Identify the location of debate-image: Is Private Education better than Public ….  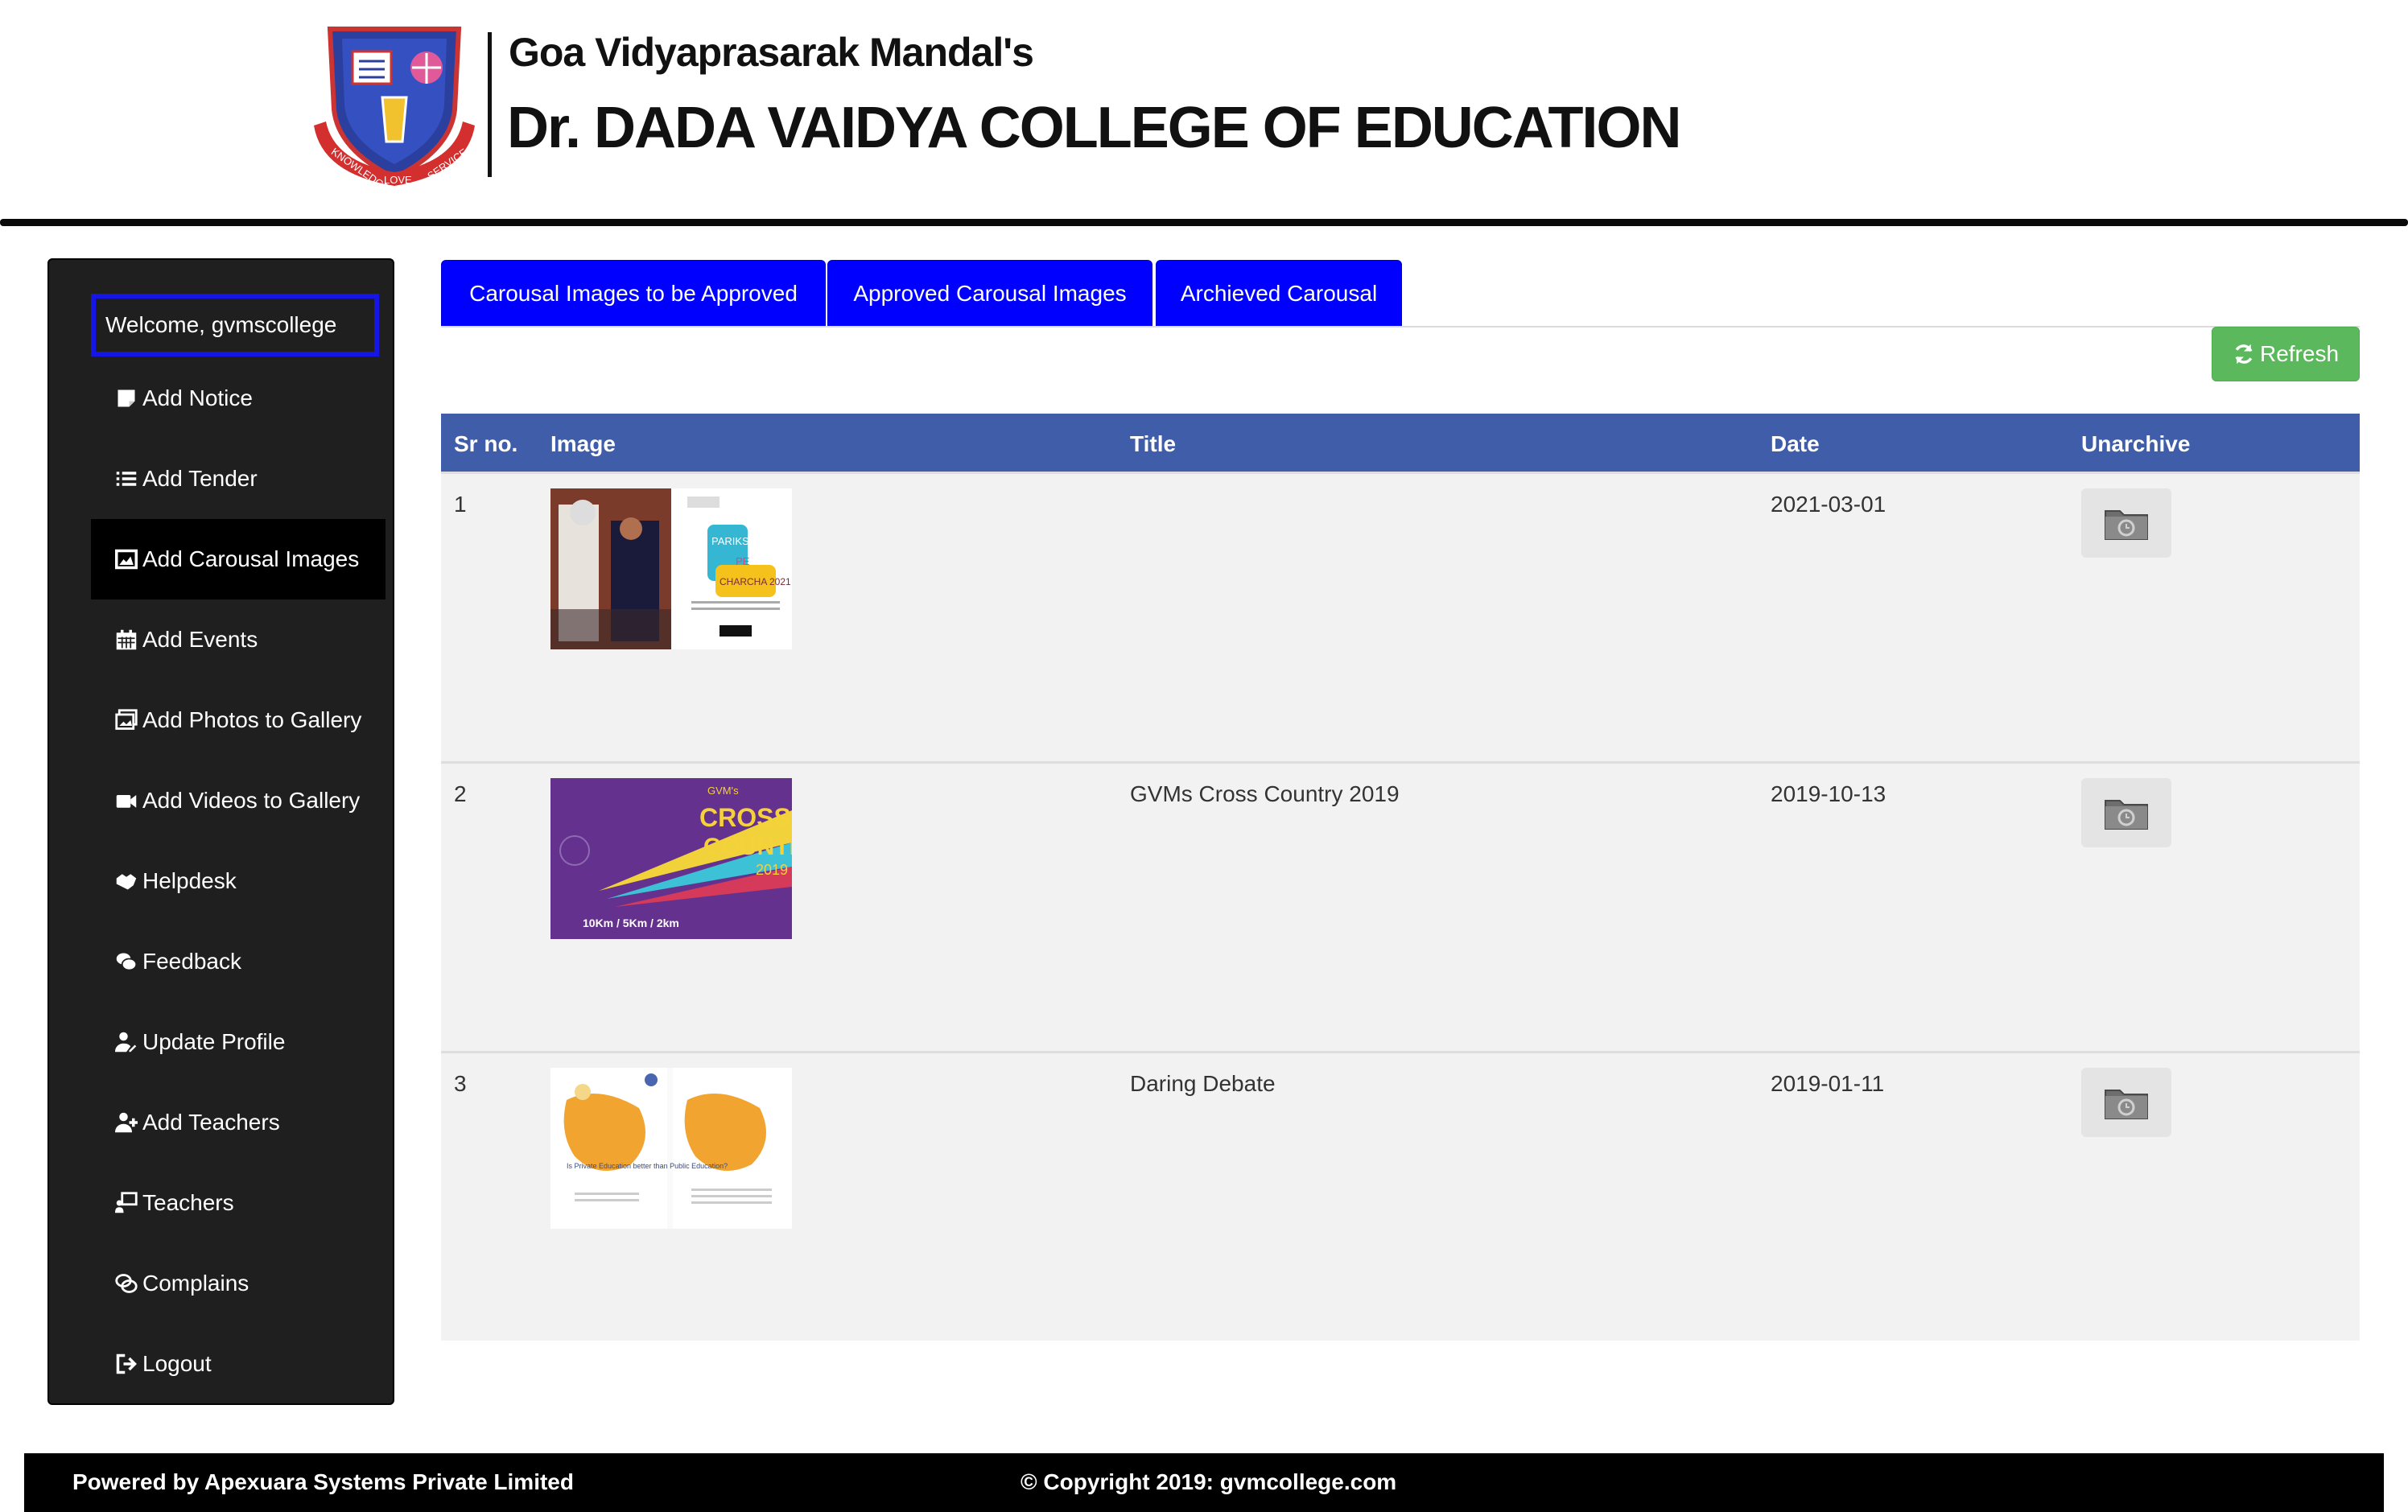
(671, 1148).